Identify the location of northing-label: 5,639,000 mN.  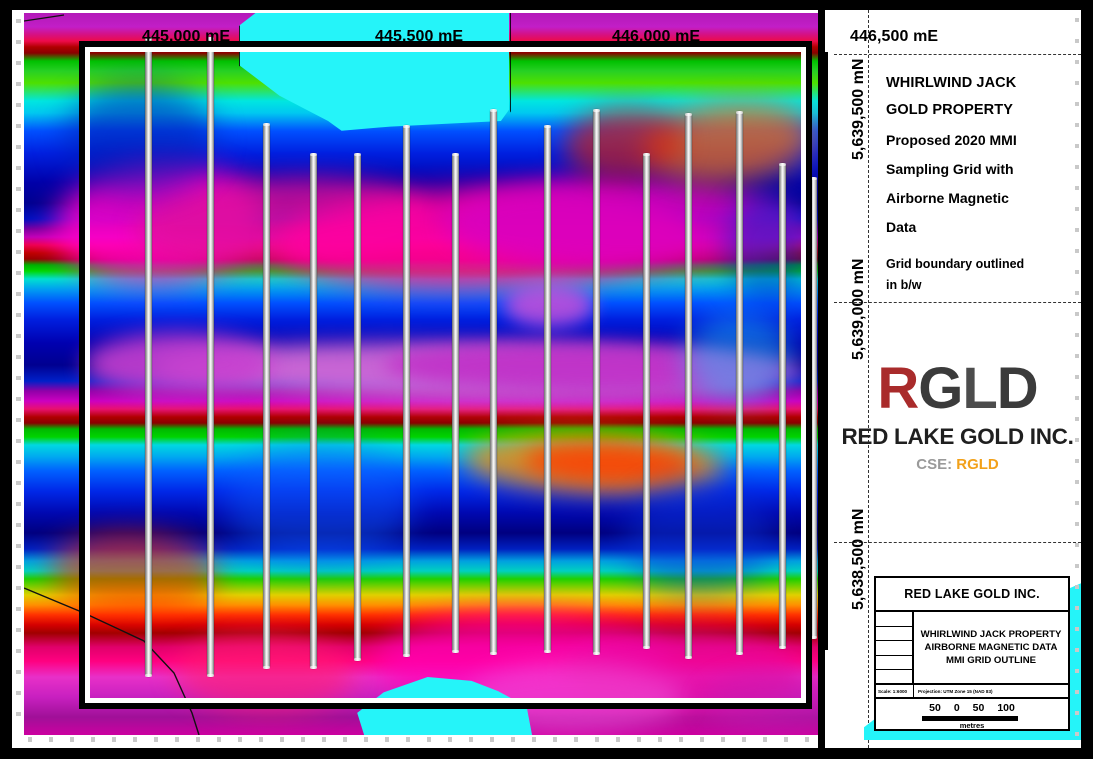
(858, 309).